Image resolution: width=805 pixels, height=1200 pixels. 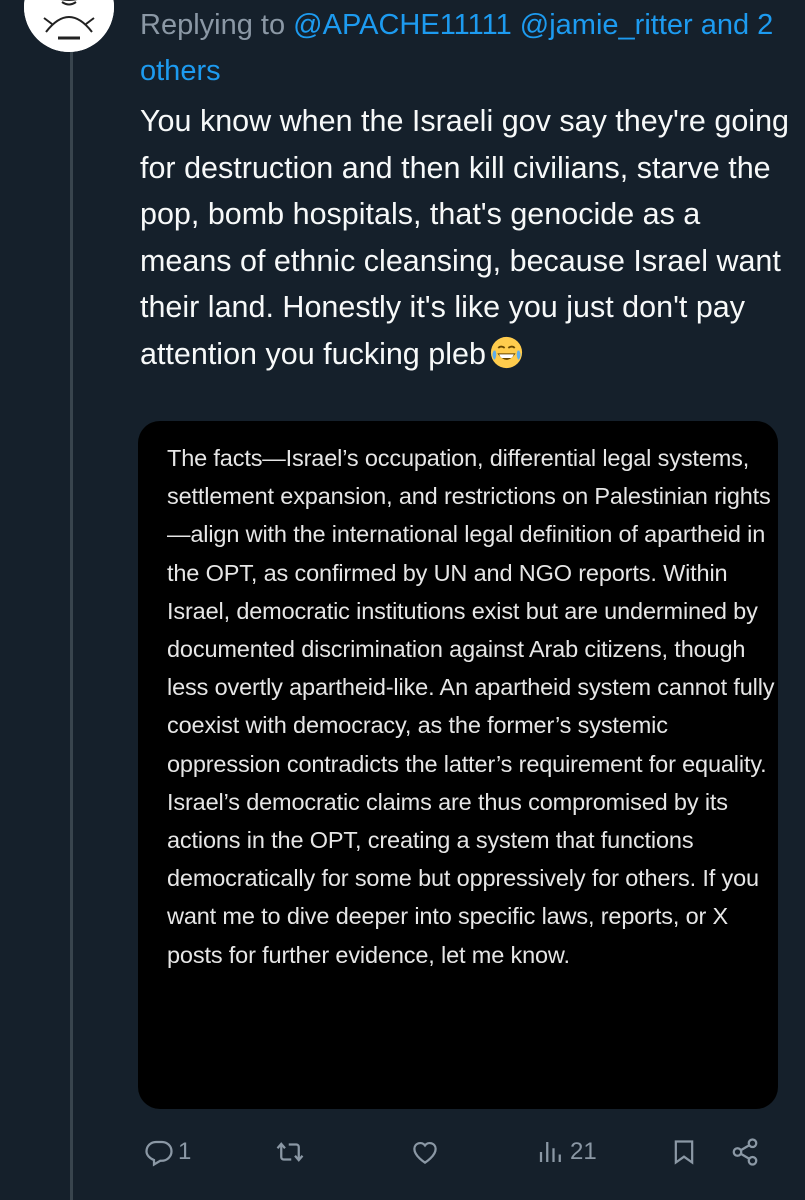 I want to click on thread-line, so click(x=71, y=626).